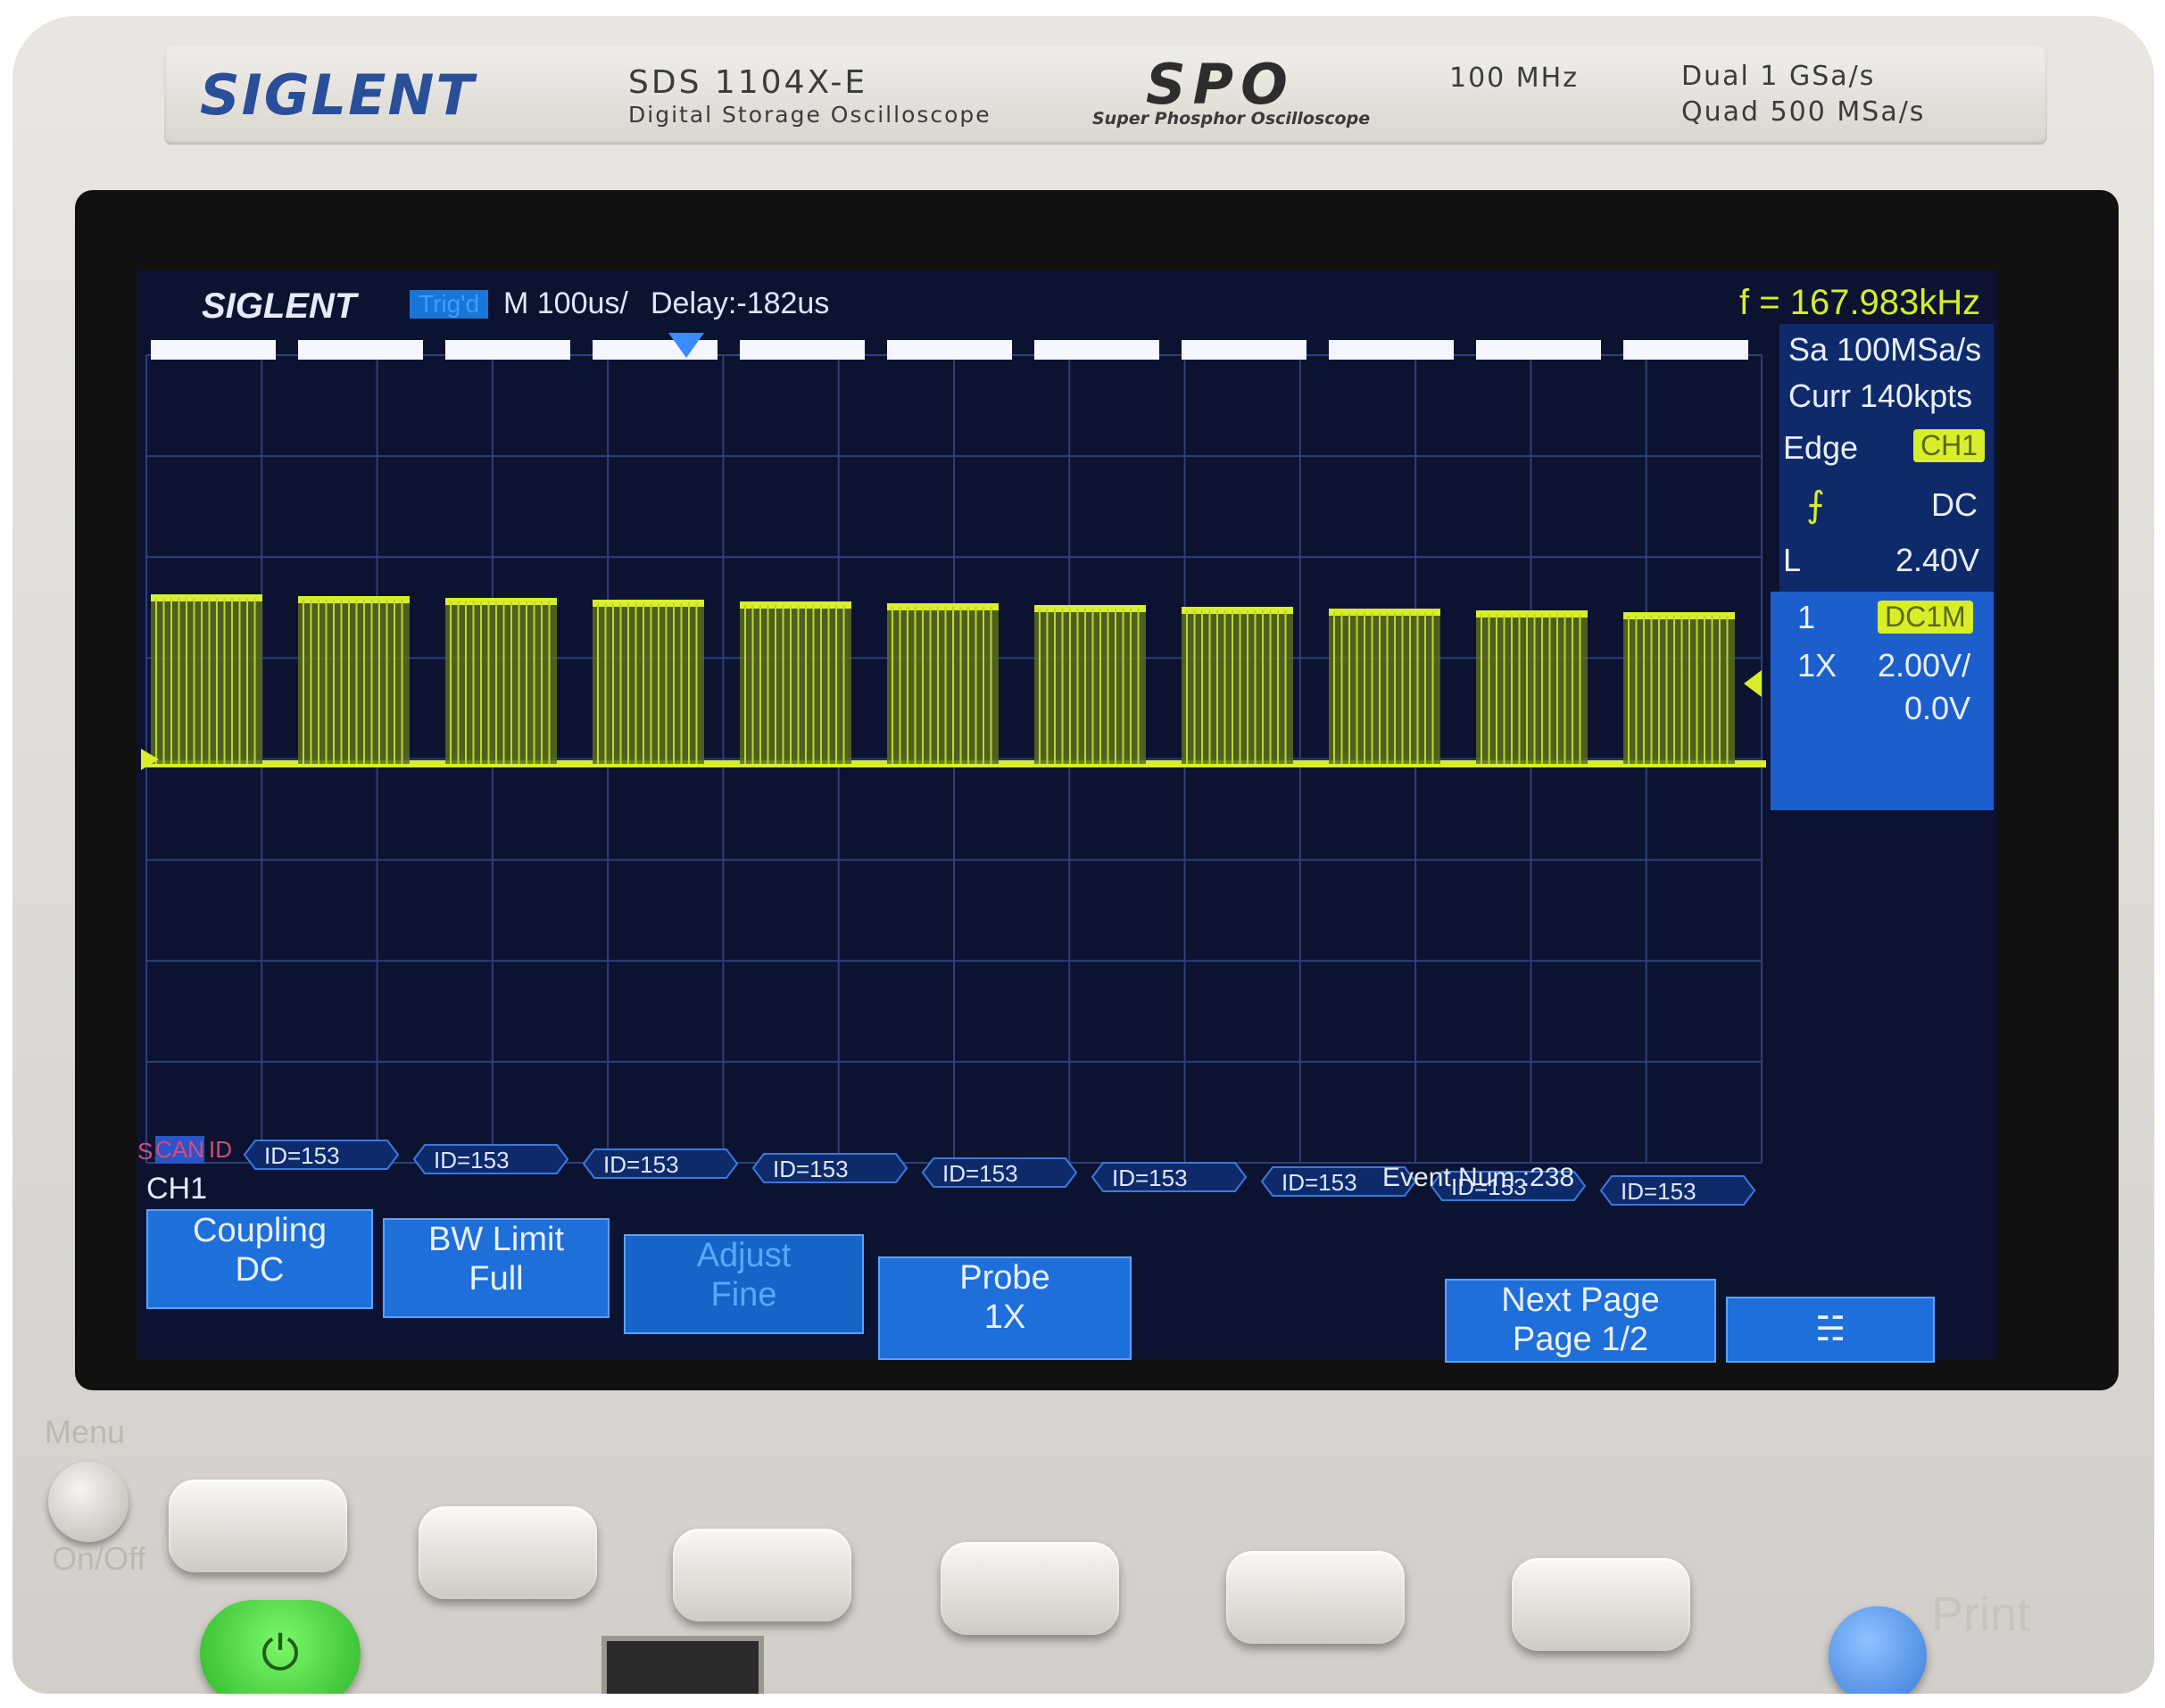 The width and height of the screenshot is (2165, 1708). Describe the element at coordinates (1860, 302) in the screenshot. I see `frequency-readout: f = 167.983kHz` at that location.